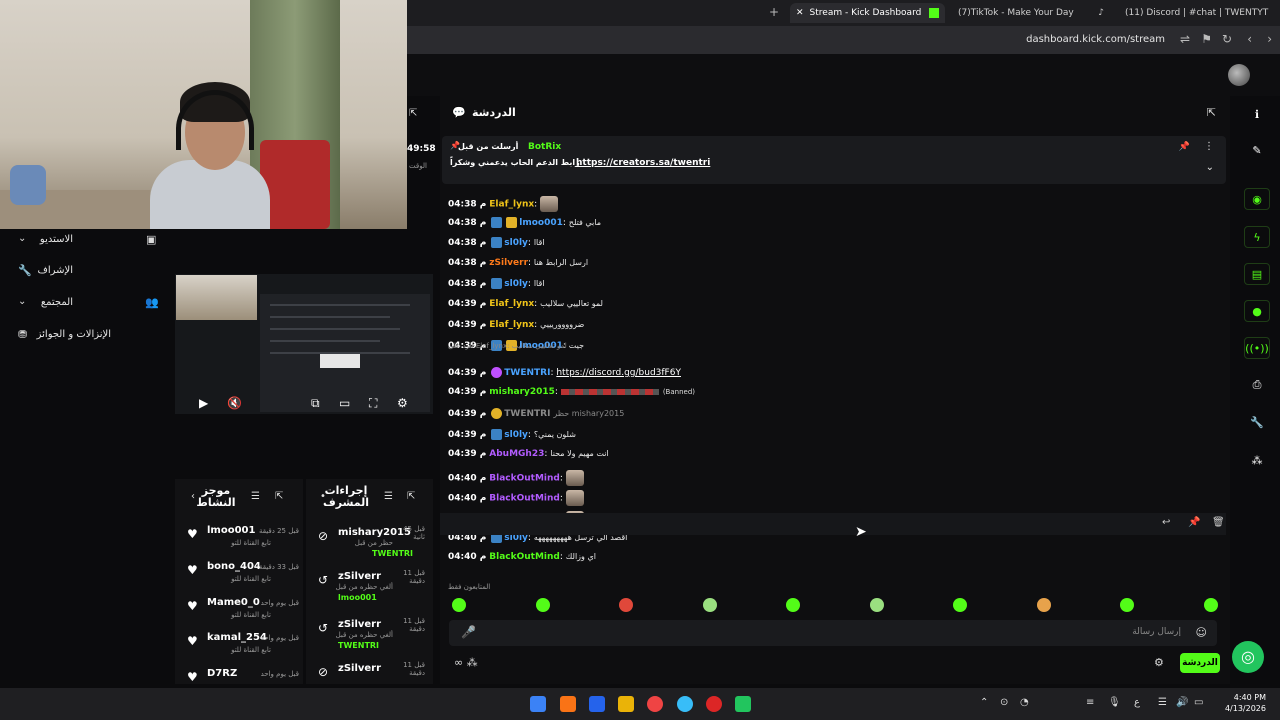  What do you see at coordinates (1095, 39) in the screenshot?
I see `url-text: dashboard.kick.com/stream` at bounding box center [1095, 39].